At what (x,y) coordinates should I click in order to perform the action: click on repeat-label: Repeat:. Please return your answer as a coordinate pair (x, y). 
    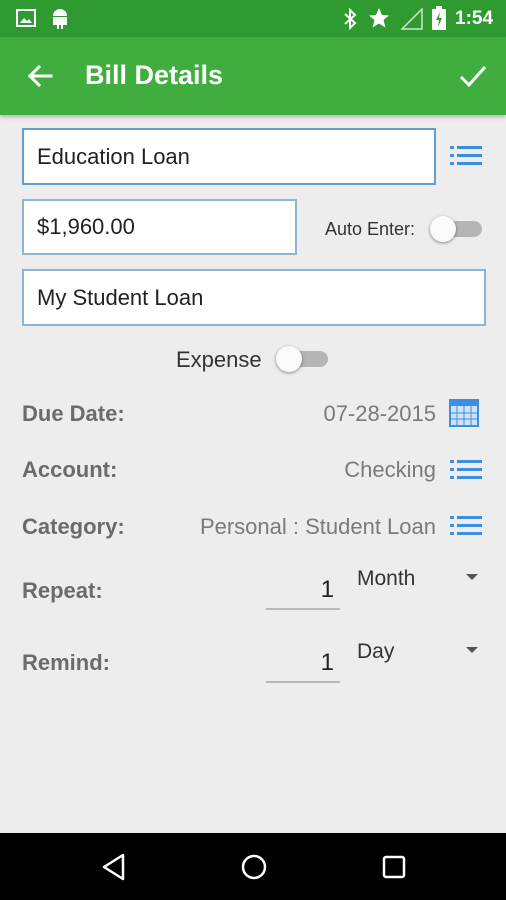
    Looking at the image, I should click on (62, 590).